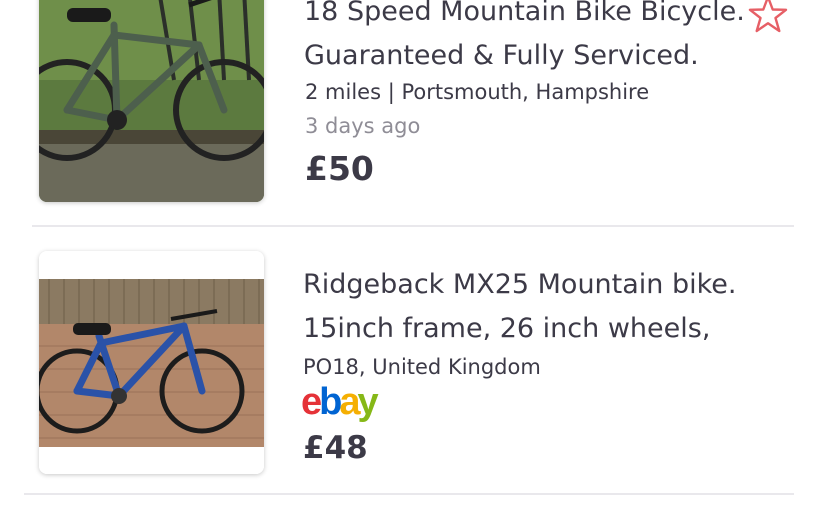 The height and width of the screenshot is (510, 825). Describe the element at coordinates (520, 284) in the screenshot. I see `listing-title-line: Ridgeback MX25 Mountain bike.` at that location.